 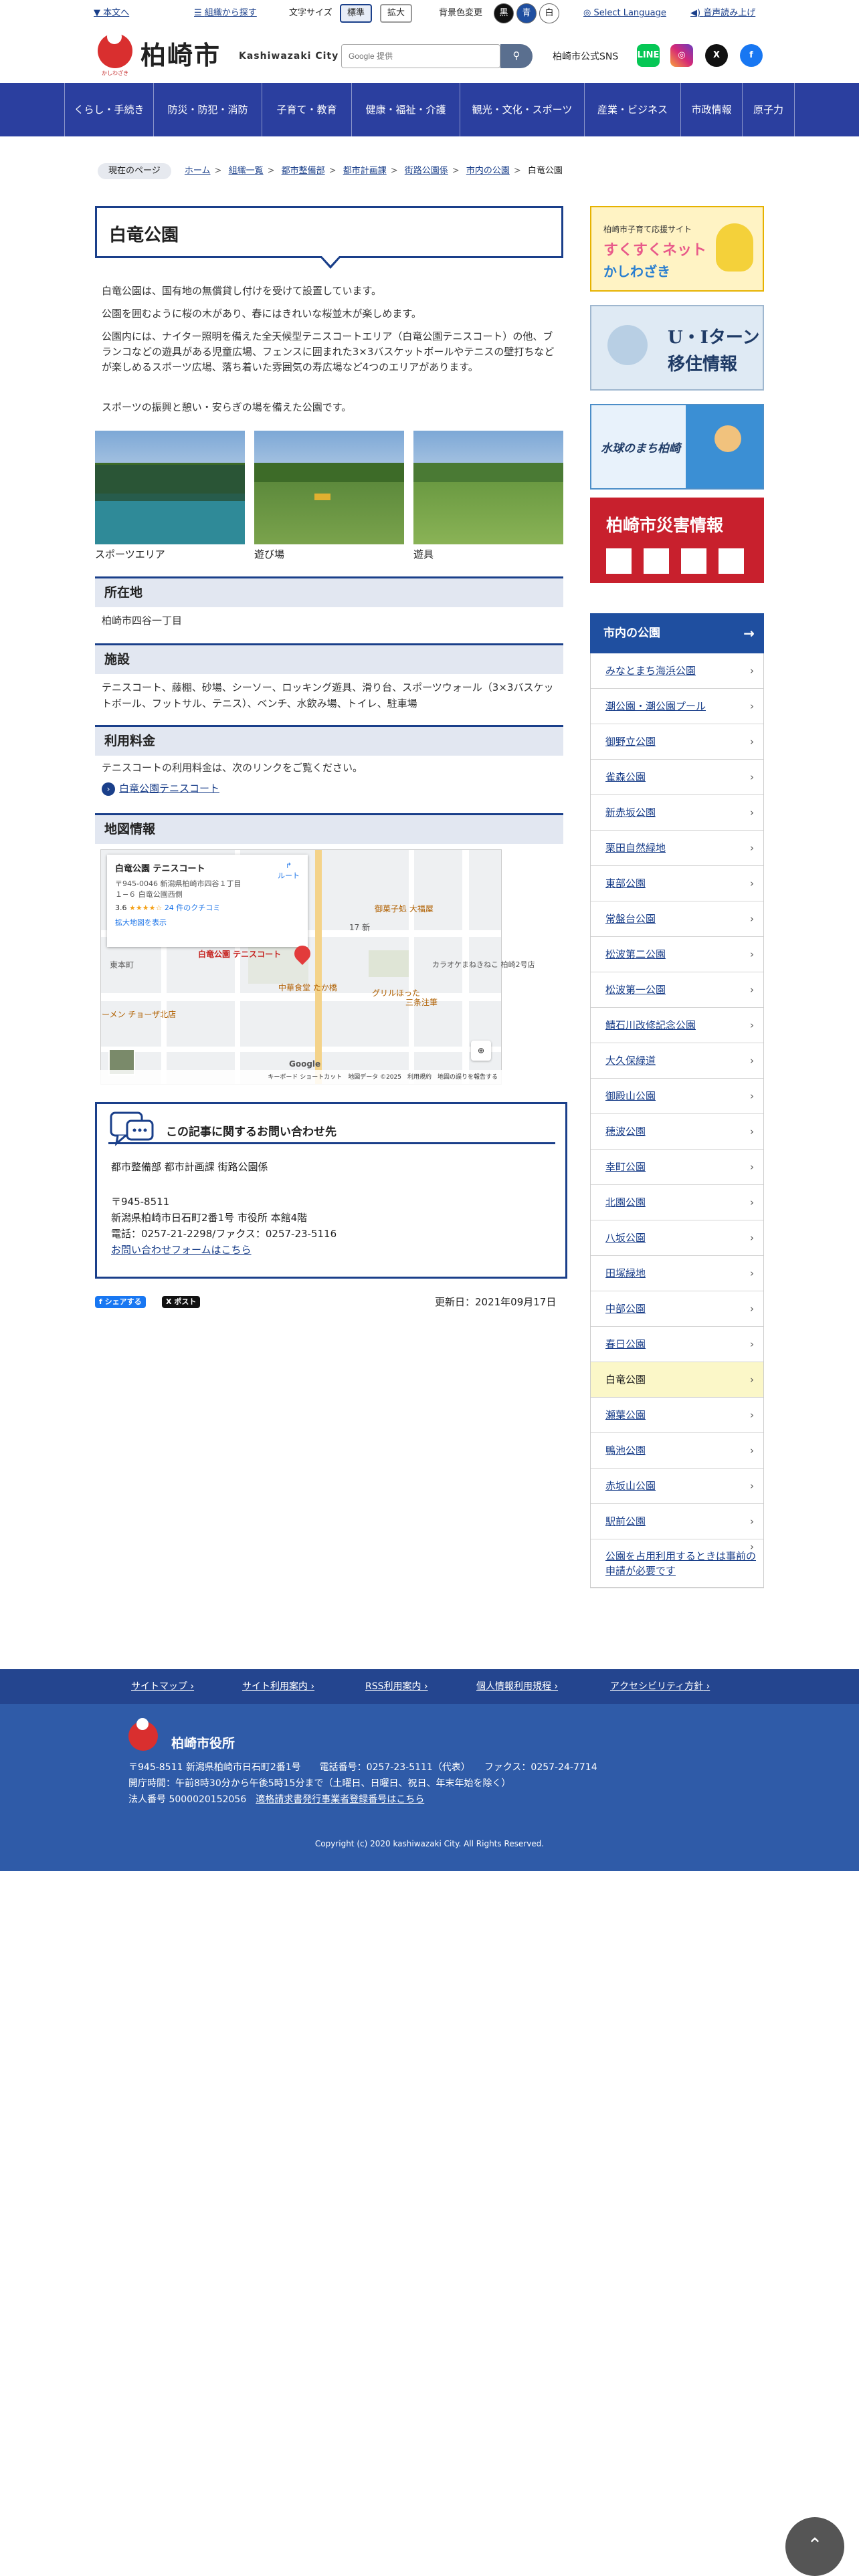 What do you see at coordinates (677, 1380) in the screenshot?
I see `side-nav-item: 白竜公園 ›` at bounding box center [677, 1380].